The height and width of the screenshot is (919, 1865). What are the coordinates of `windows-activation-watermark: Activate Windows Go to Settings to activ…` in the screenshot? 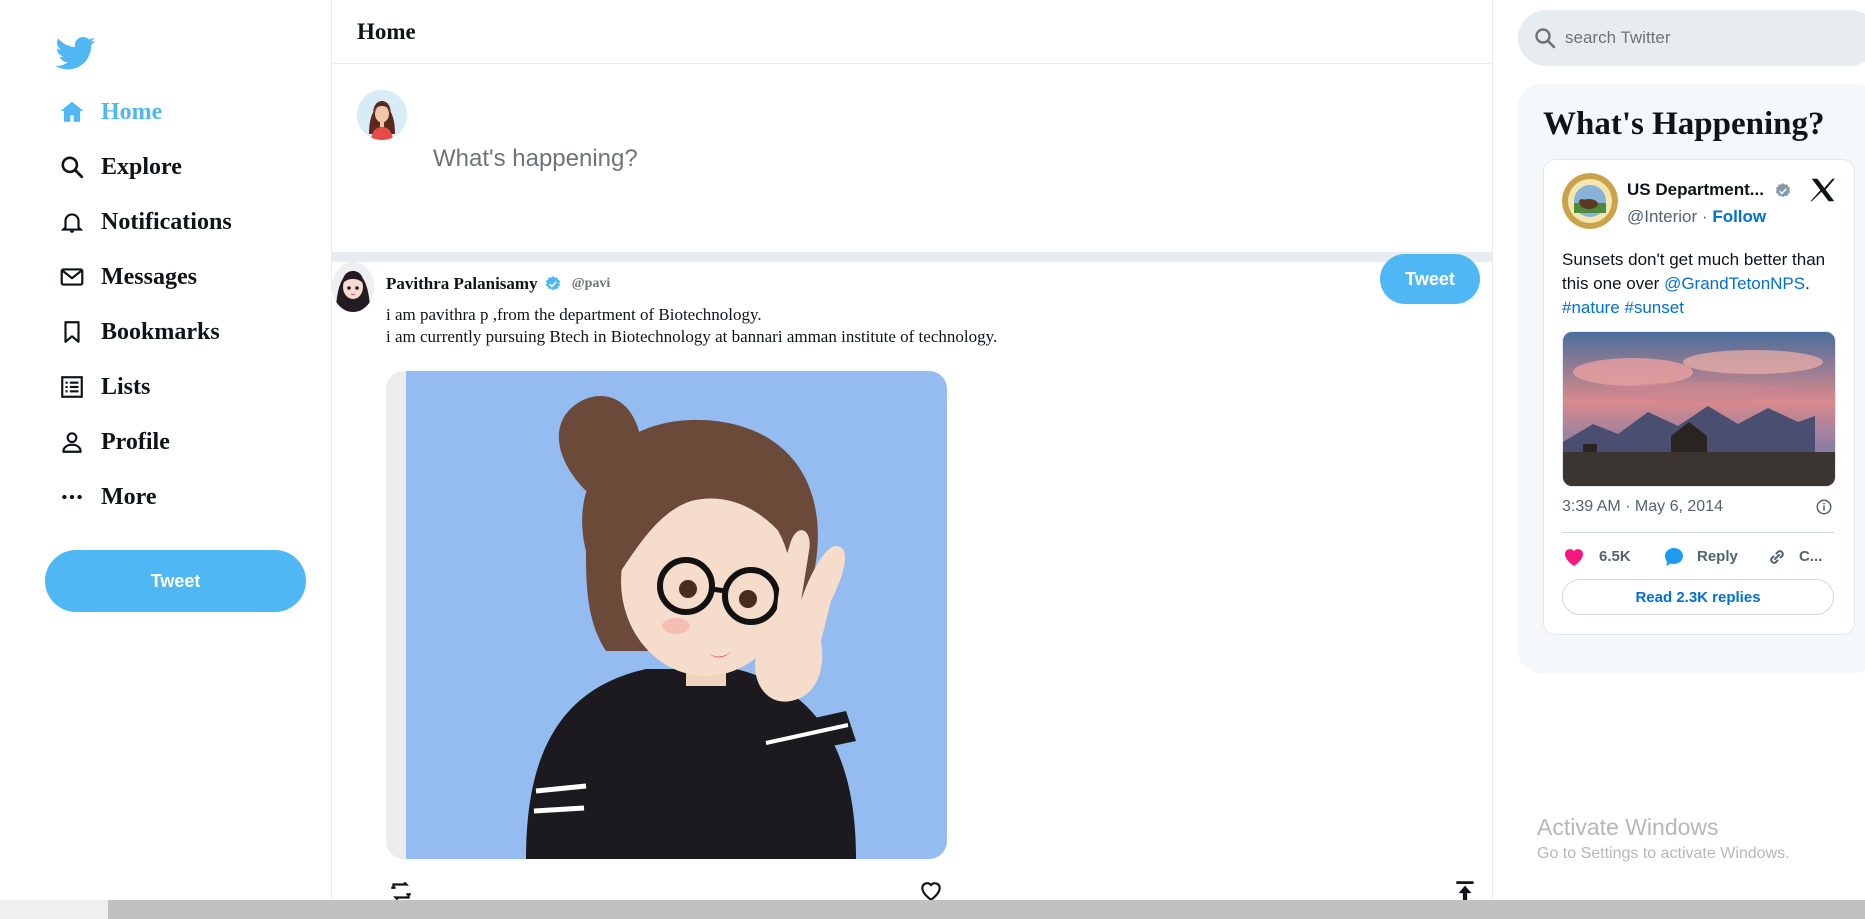 It's located at (1663, 838).